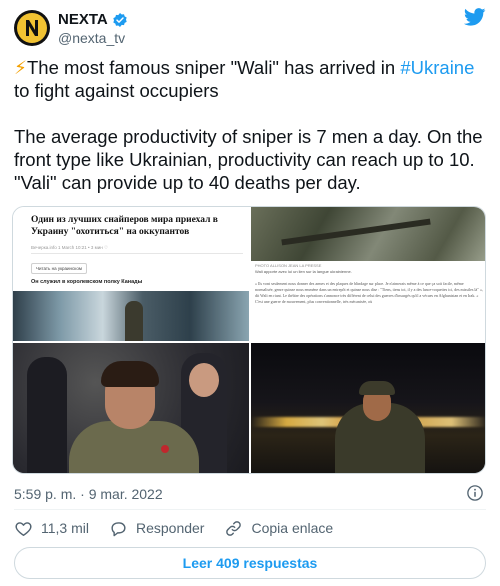  I want to click on reply-button: Responder, so click(157, 528).